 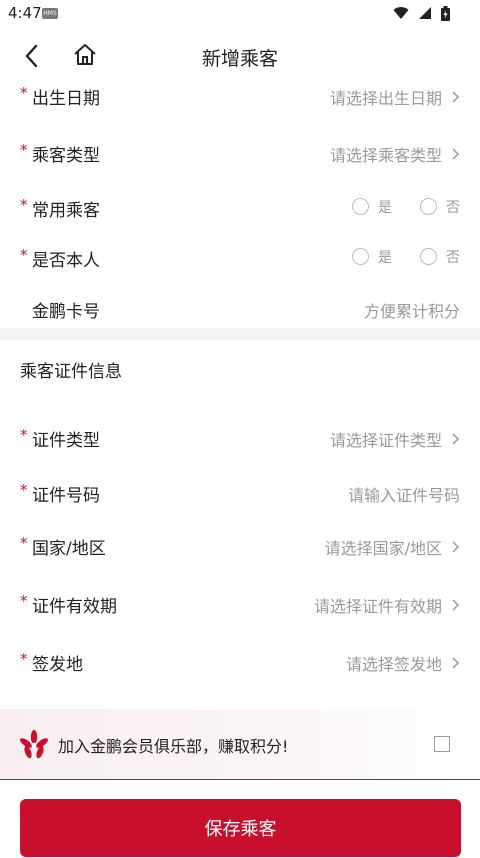 What do you see at coordinates (240, 14) in the screenshot?
I see `status-bar: 4:47 HMS` at bounding box center [240, 14].